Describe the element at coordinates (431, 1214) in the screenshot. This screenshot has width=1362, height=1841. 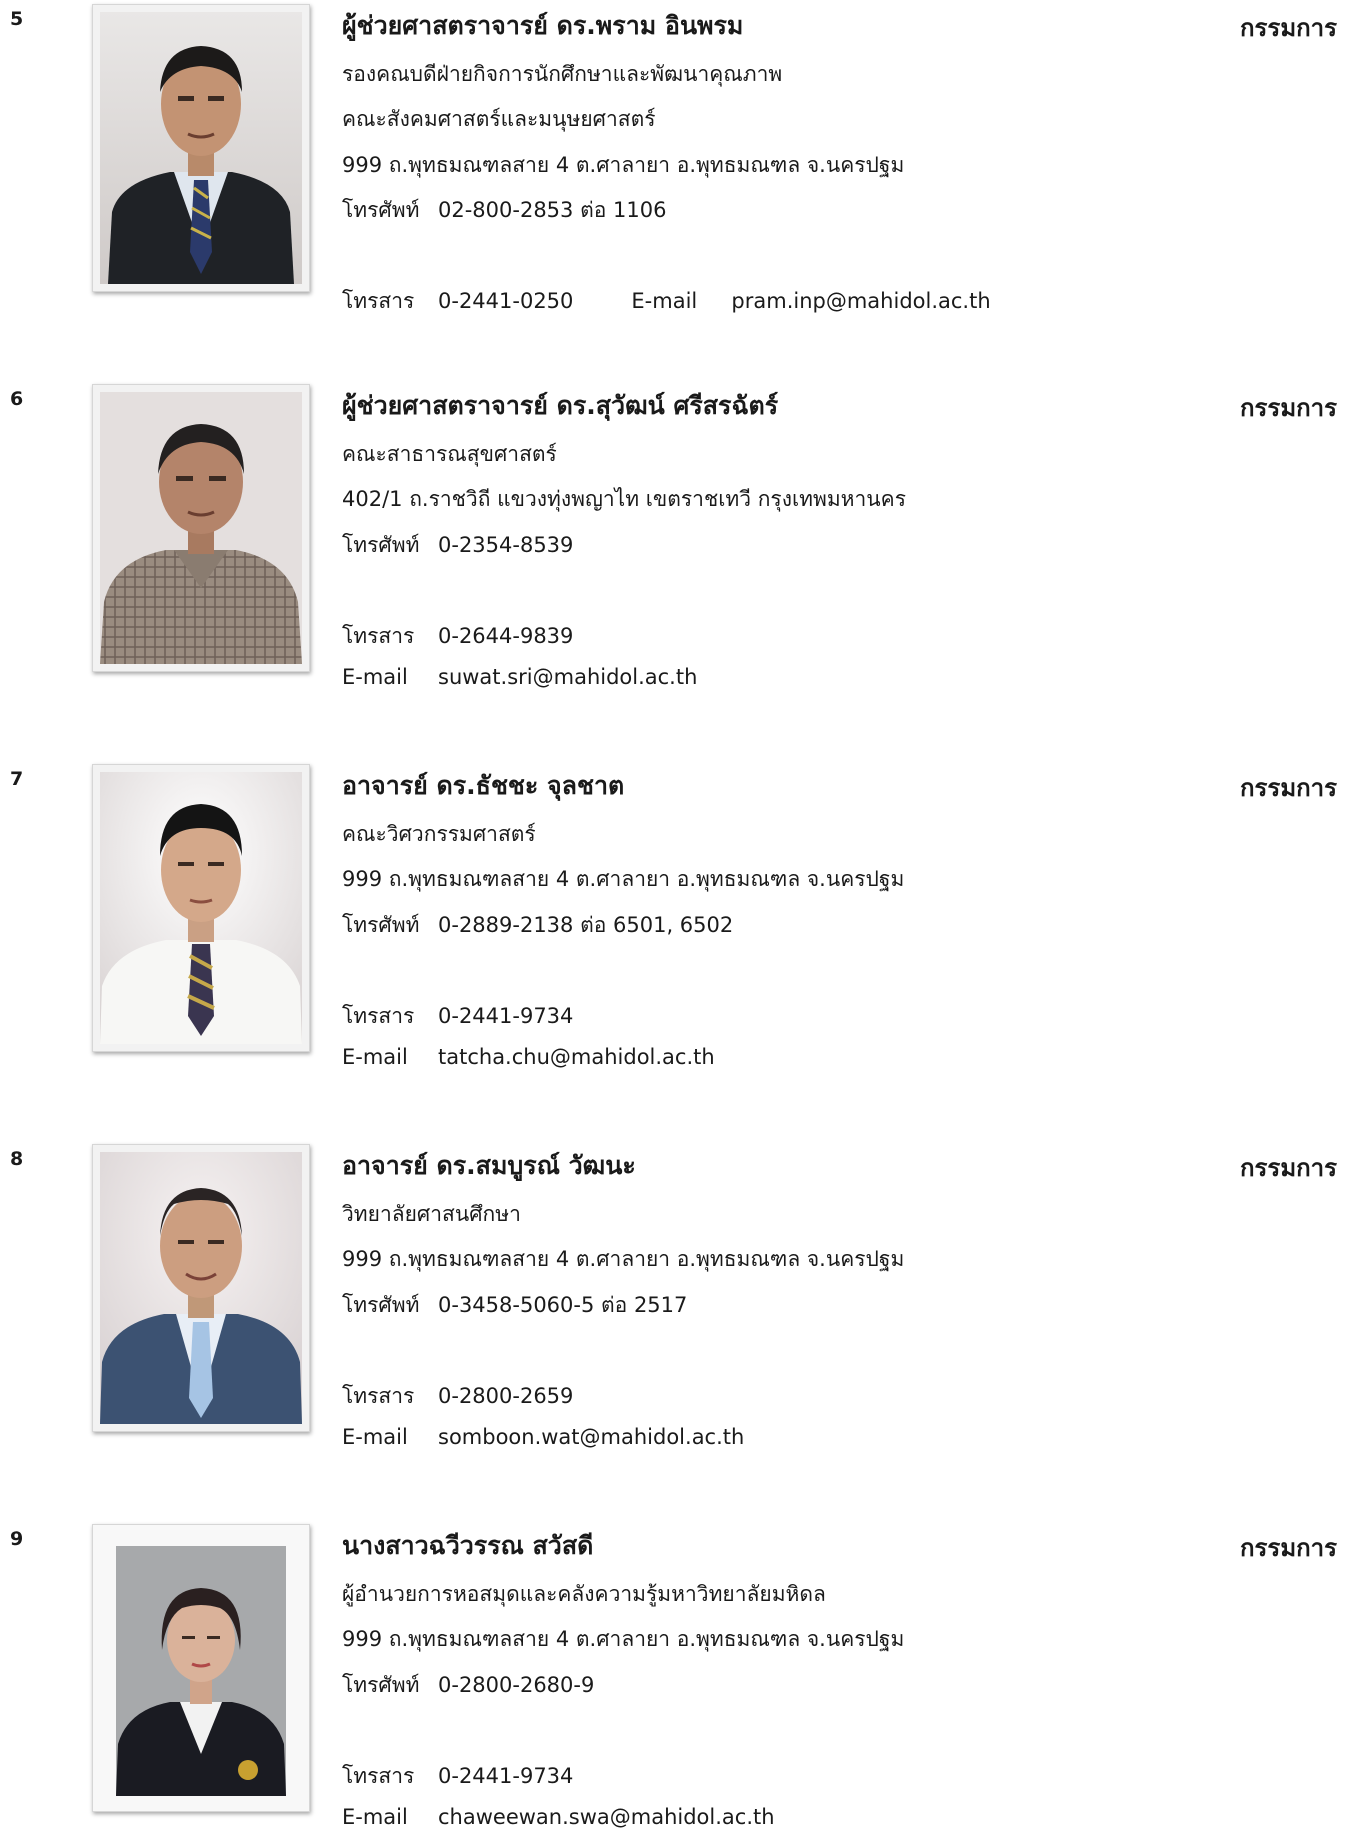
I see `department-line: วิทยาลัยศาสนศึกษา` at that location.